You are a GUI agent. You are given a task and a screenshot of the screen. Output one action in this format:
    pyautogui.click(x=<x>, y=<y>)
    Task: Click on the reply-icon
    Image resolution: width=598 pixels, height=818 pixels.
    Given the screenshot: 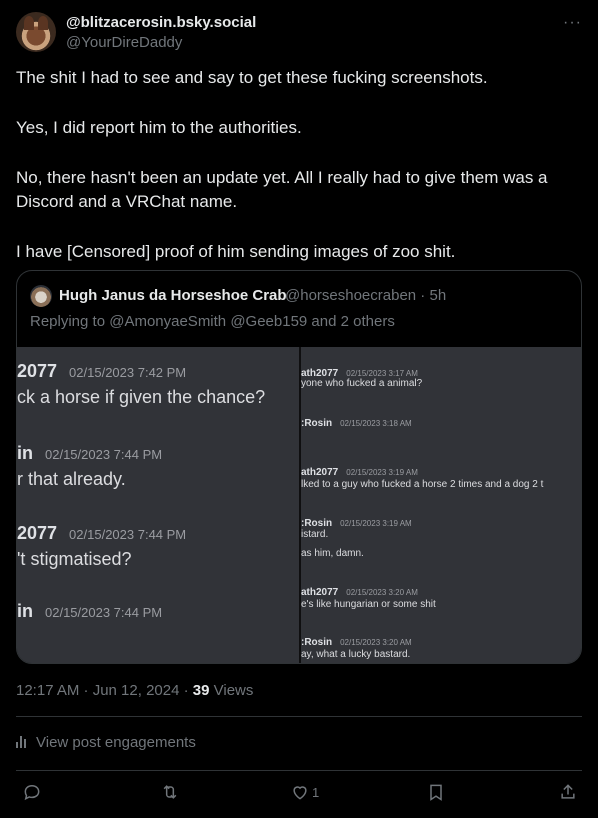 What is the action you would take?
    pyautogui.click(x=32, y=792)
    